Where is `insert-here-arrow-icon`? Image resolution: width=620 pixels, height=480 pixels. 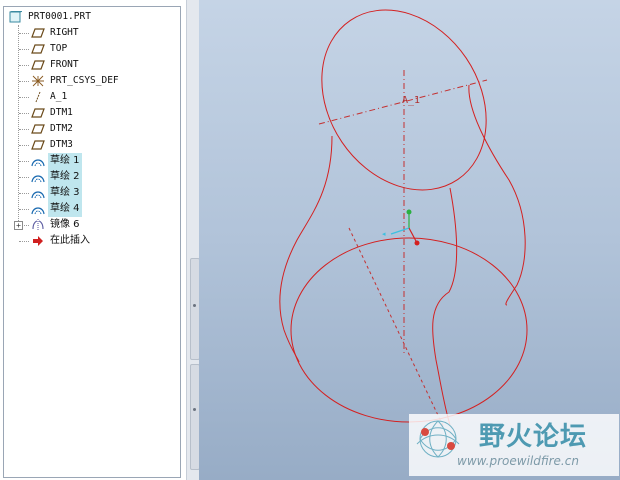
insert-here-arrow-icon is located at coordinates (38, 241).